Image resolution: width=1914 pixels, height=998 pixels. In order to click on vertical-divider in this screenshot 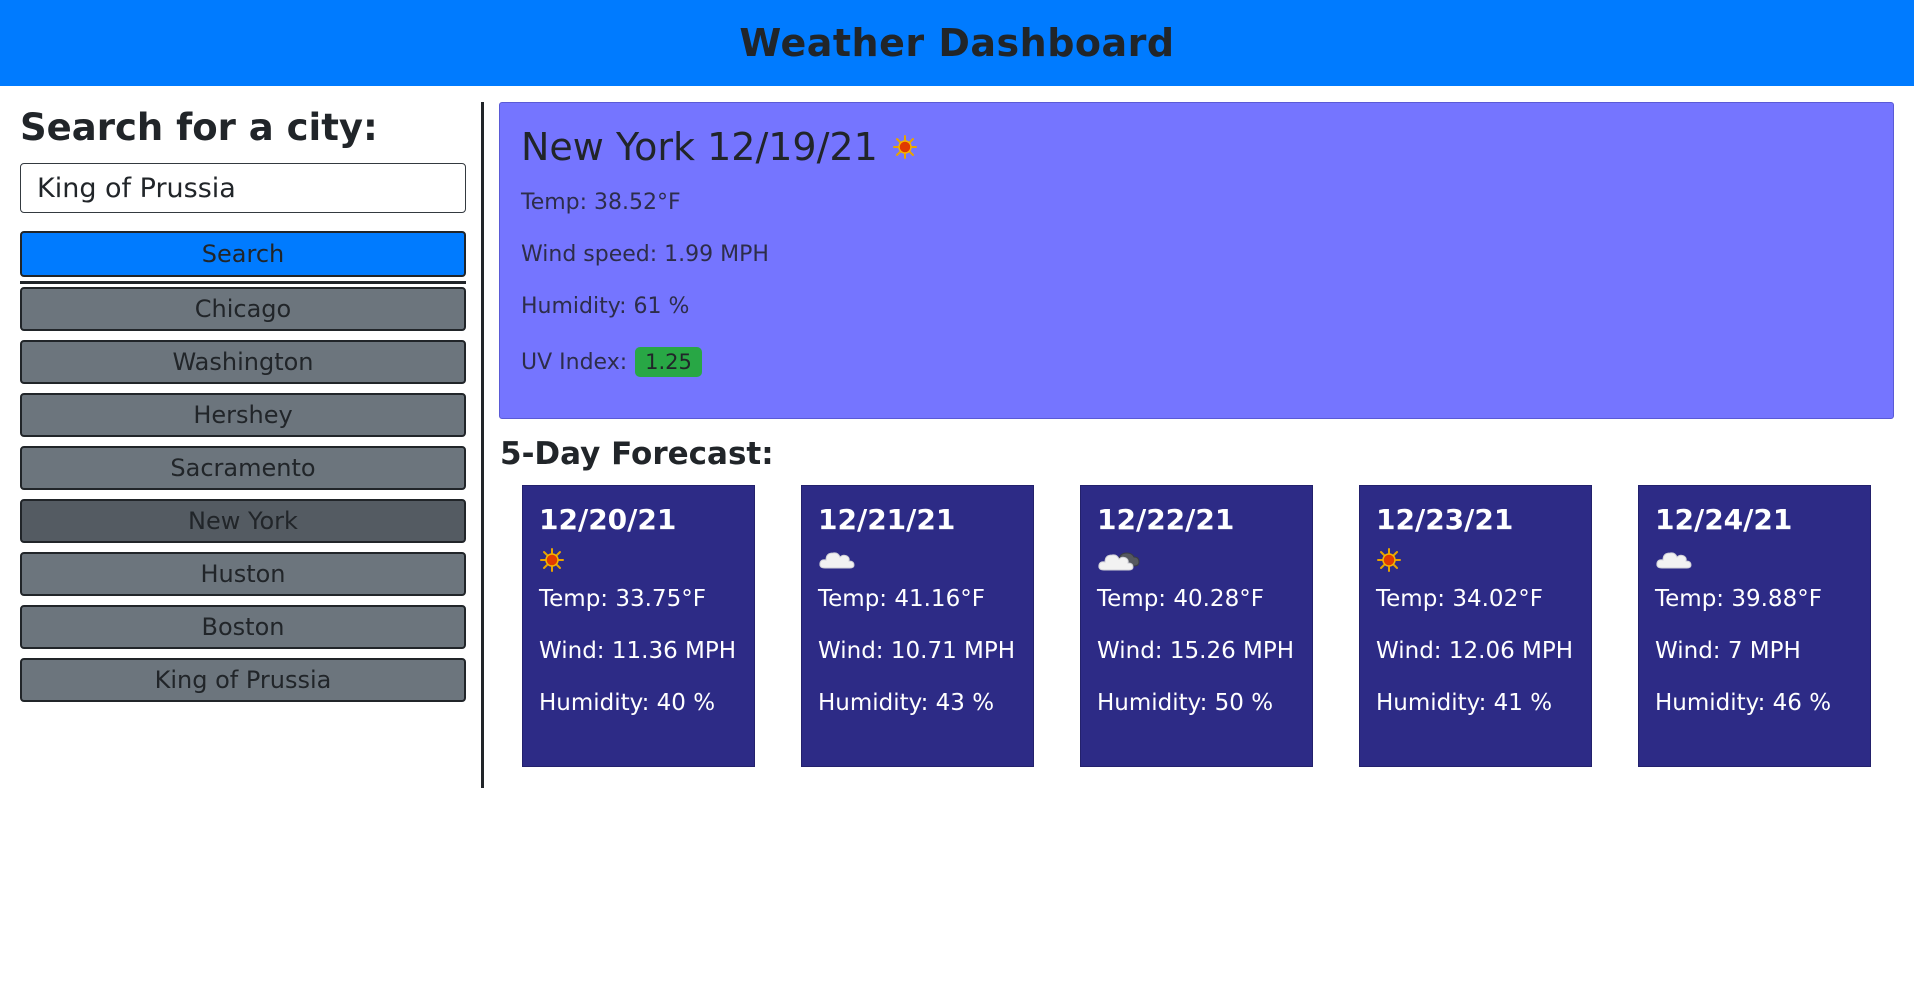, I will do `click(482, 445)`.